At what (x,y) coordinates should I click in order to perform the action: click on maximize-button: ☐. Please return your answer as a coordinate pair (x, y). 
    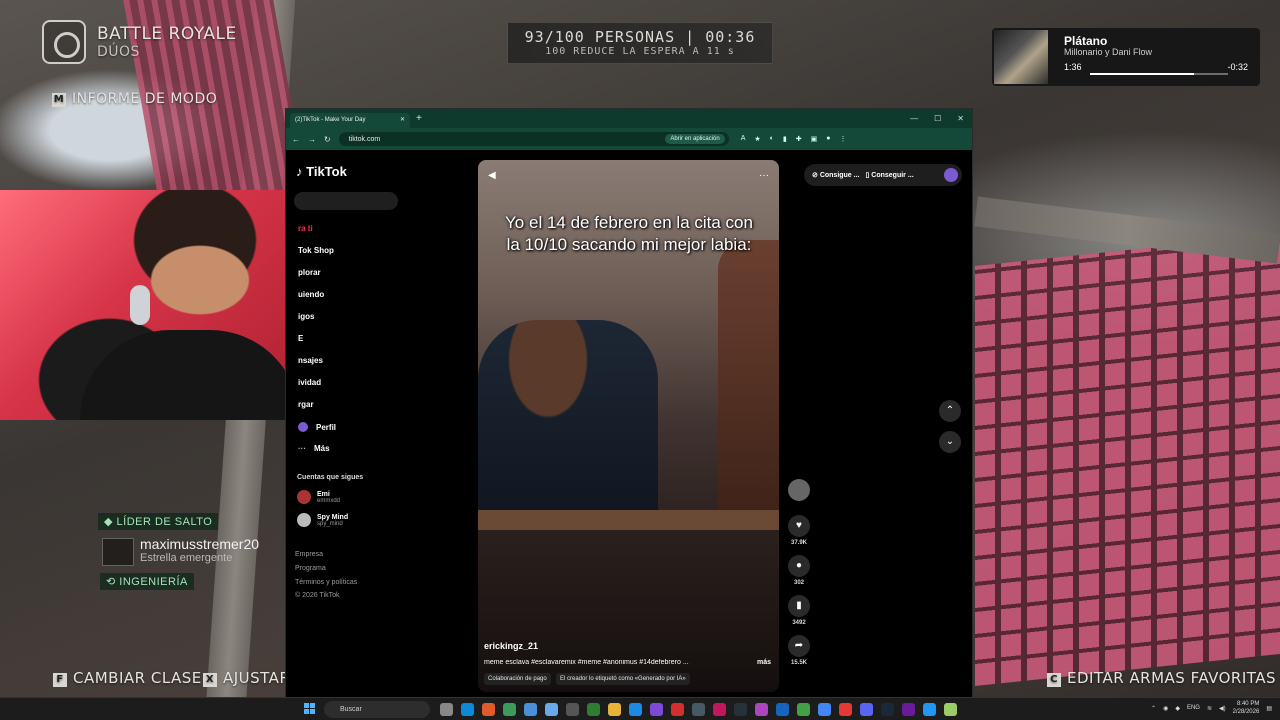
    Looking at the image, I should click on (937, 118).